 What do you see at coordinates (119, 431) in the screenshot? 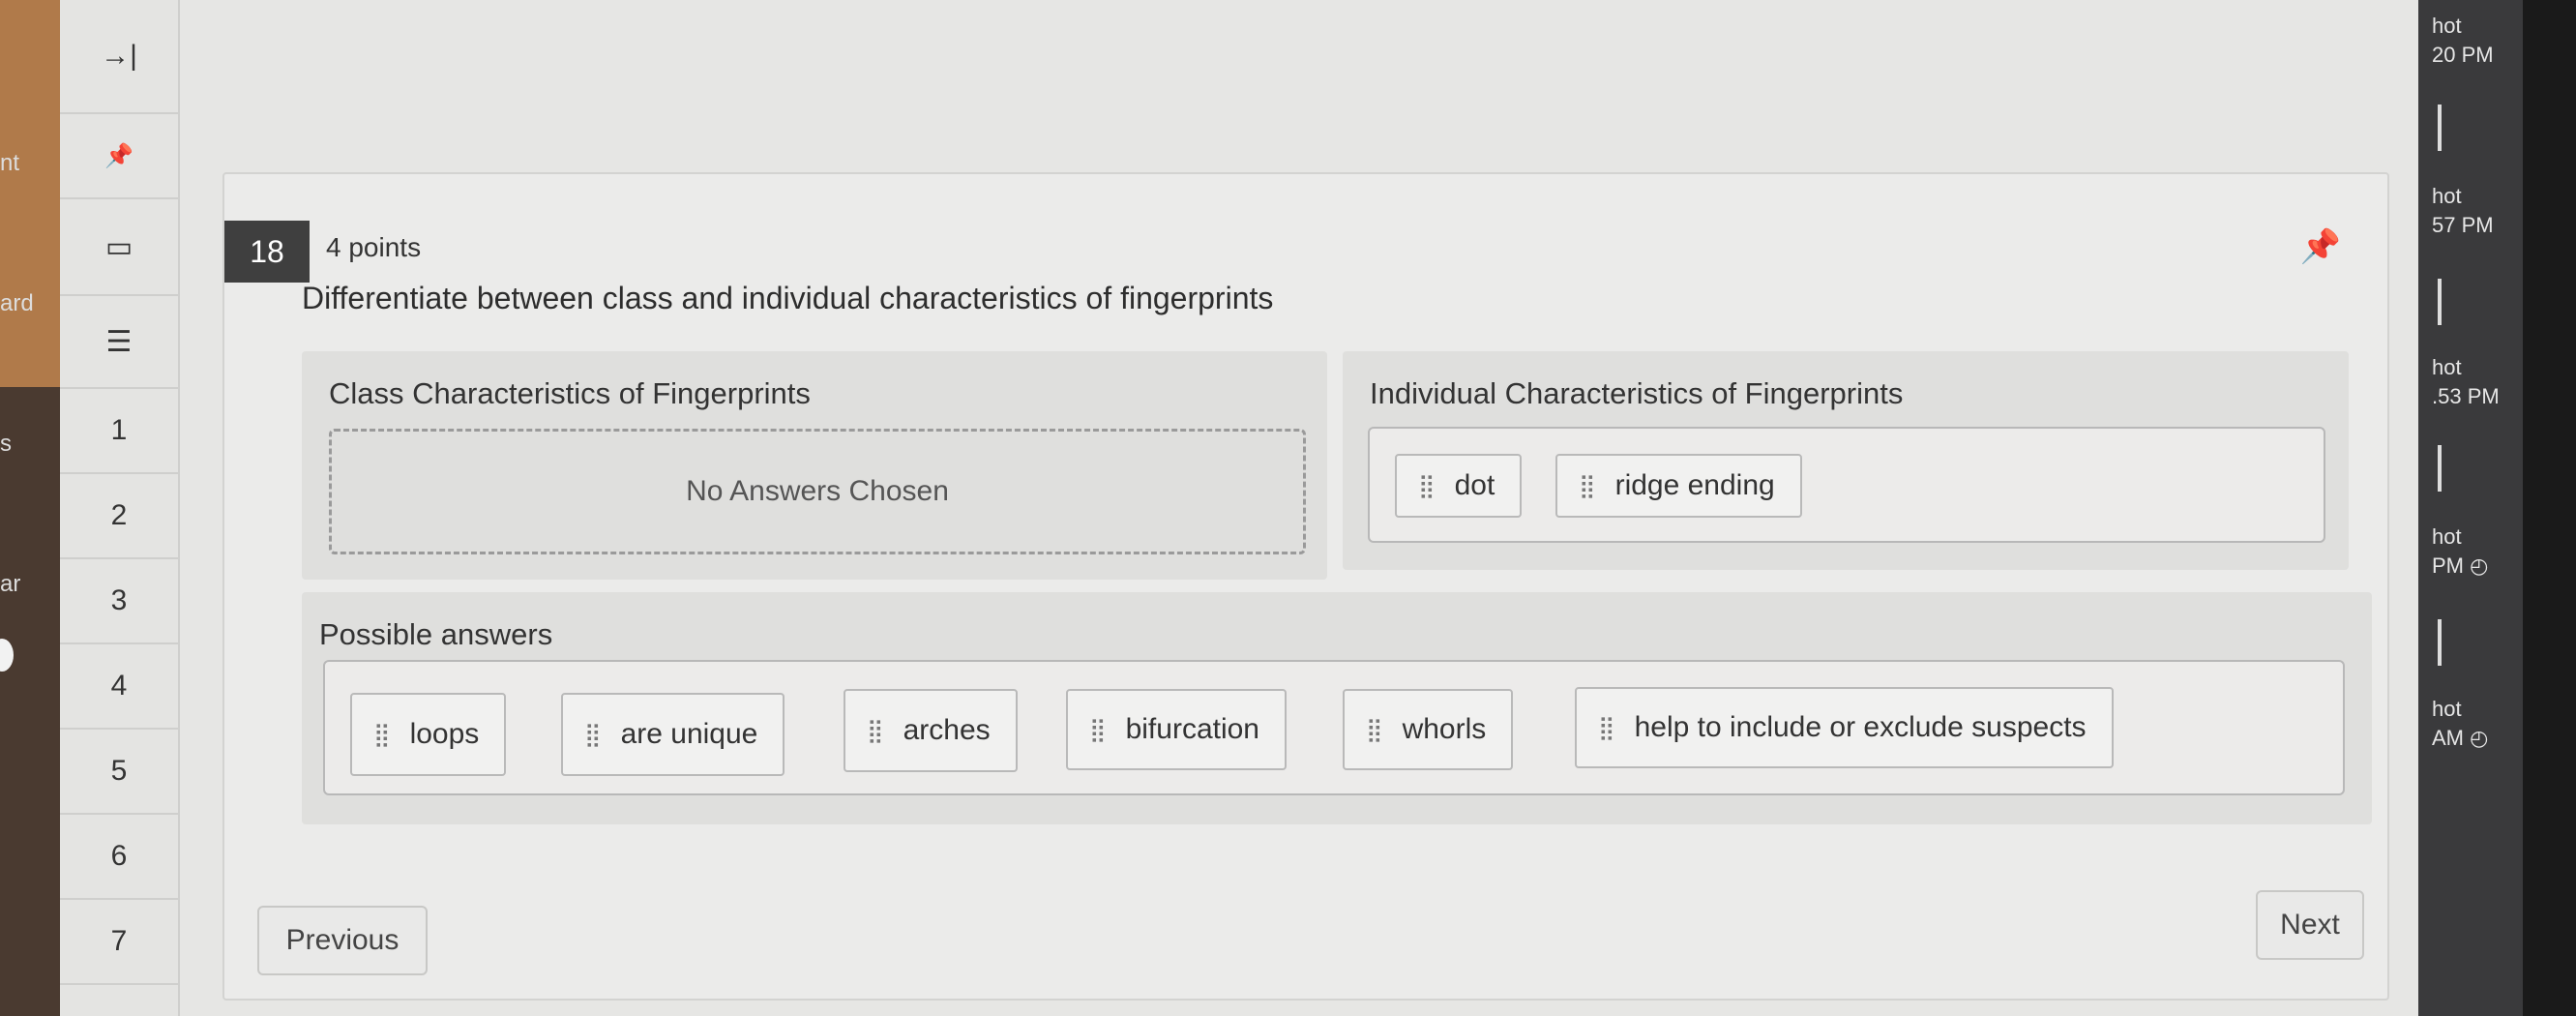
I see `nav-question-1: 1` at bounding box center [119, 431].